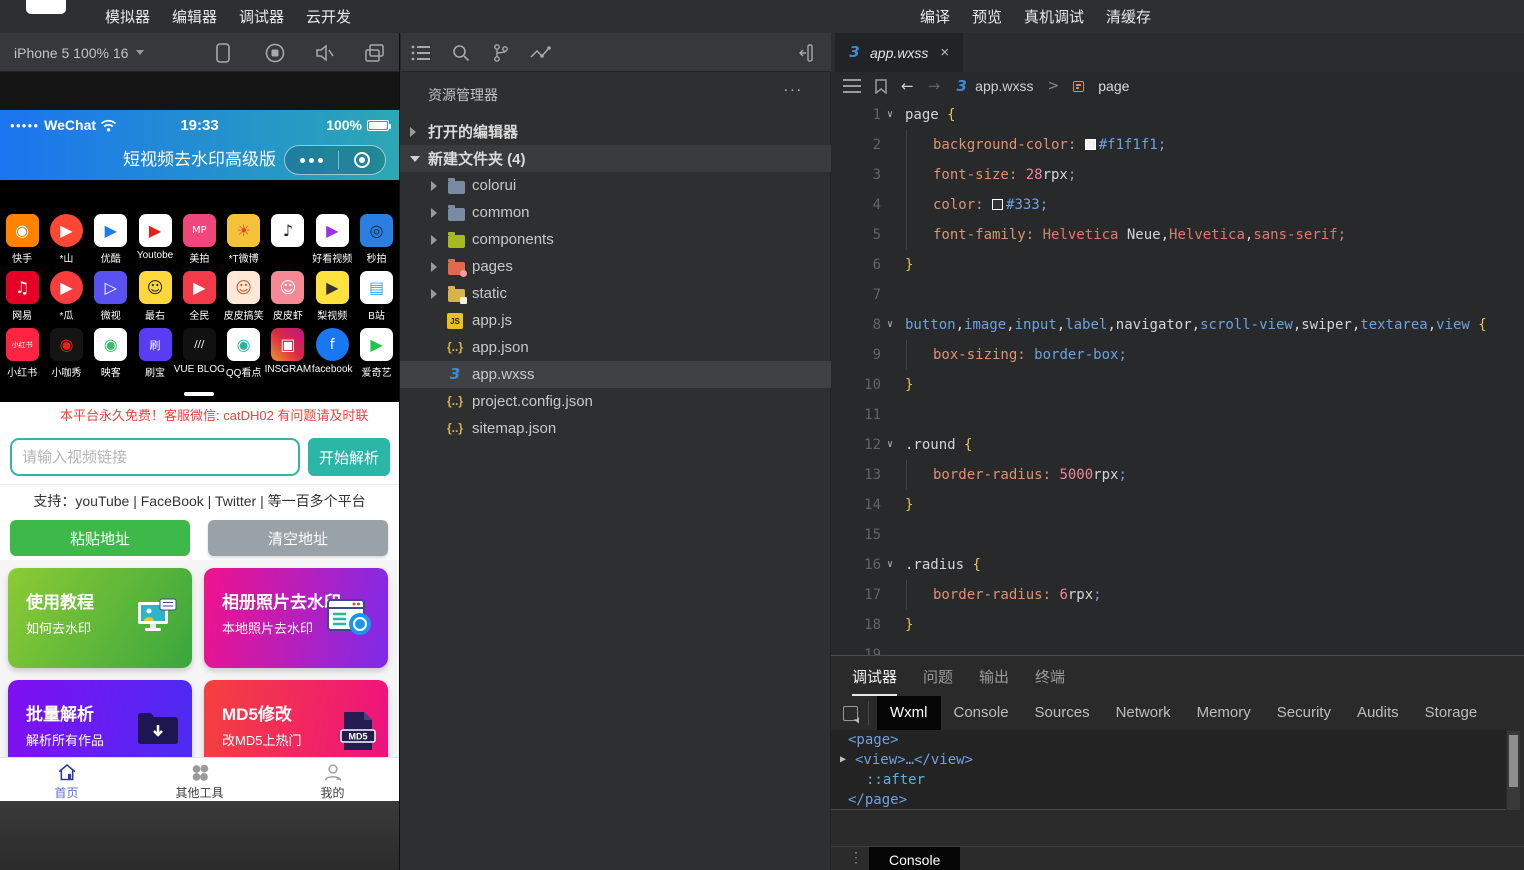 This screenshot has height=870, width=1524. What do you see at coordinates (111, 296) in the screenshot?
I see `app-shortcut: ▷ 微视` at bounding box center [111, 296].